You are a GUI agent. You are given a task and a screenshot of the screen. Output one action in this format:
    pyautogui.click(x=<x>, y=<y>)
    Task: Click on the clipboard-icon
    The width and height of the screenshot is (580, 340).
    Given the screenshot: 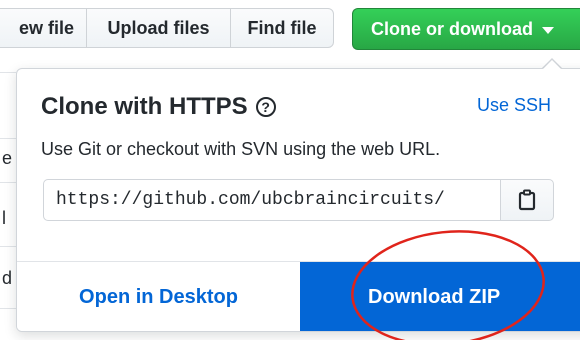 What is the action you would take?
    pyautogui.click(x=527, y=200)
    